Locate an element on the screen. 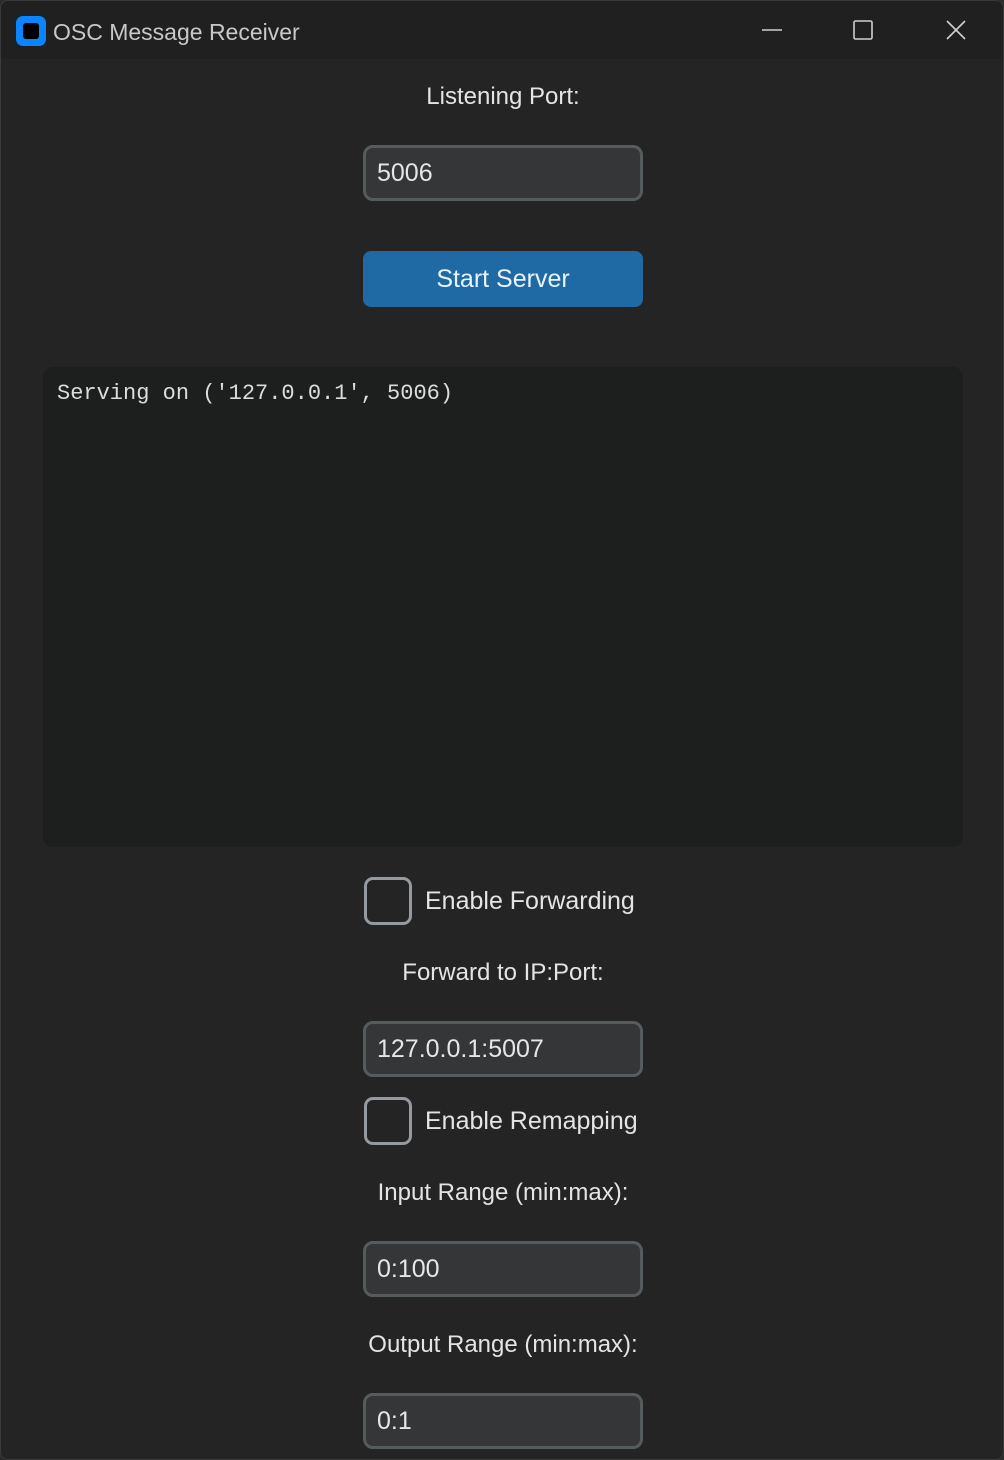 This screenshot has width=1004, height=1460. close-icon is located at coordinates (956, 30).